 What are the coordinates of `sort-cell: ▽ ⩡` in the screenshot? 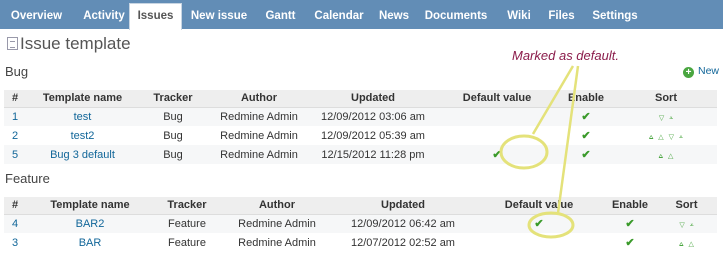 It's located at (686, 223).